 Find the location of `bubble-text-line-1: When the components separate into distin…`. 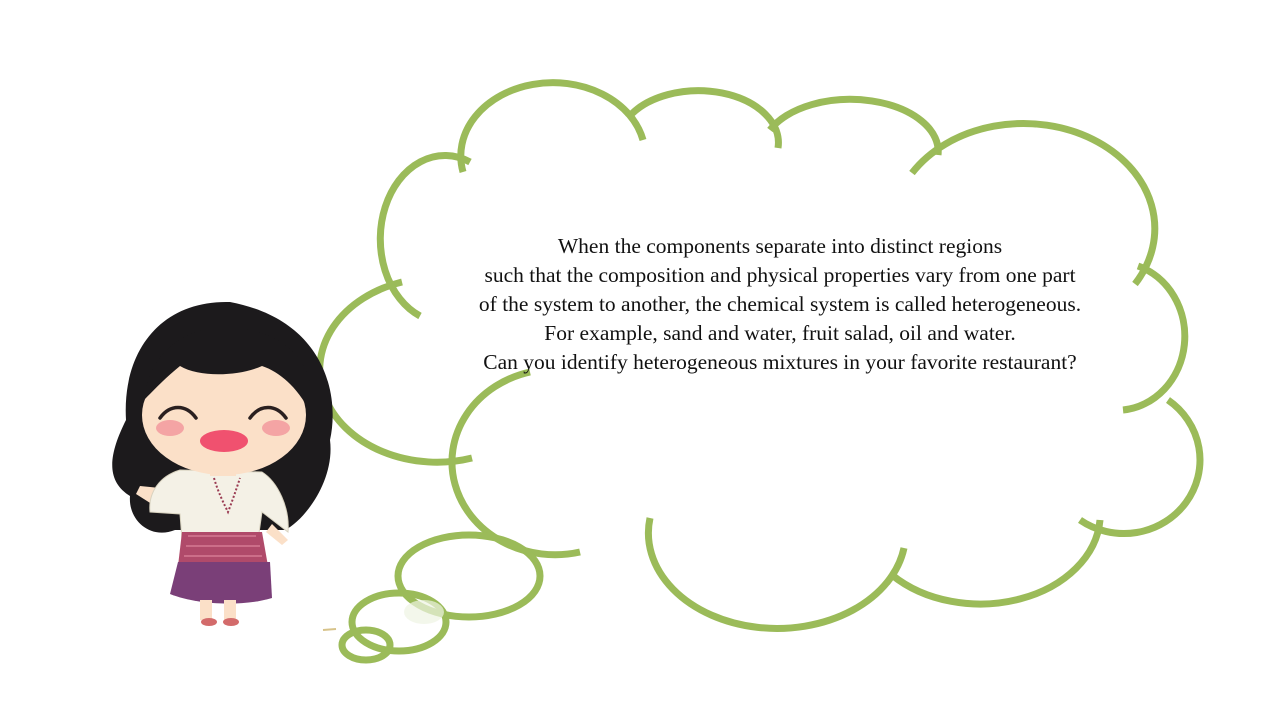

bubble-text-line-1: When the components separate into distin… is located at coordinates (780, 246).